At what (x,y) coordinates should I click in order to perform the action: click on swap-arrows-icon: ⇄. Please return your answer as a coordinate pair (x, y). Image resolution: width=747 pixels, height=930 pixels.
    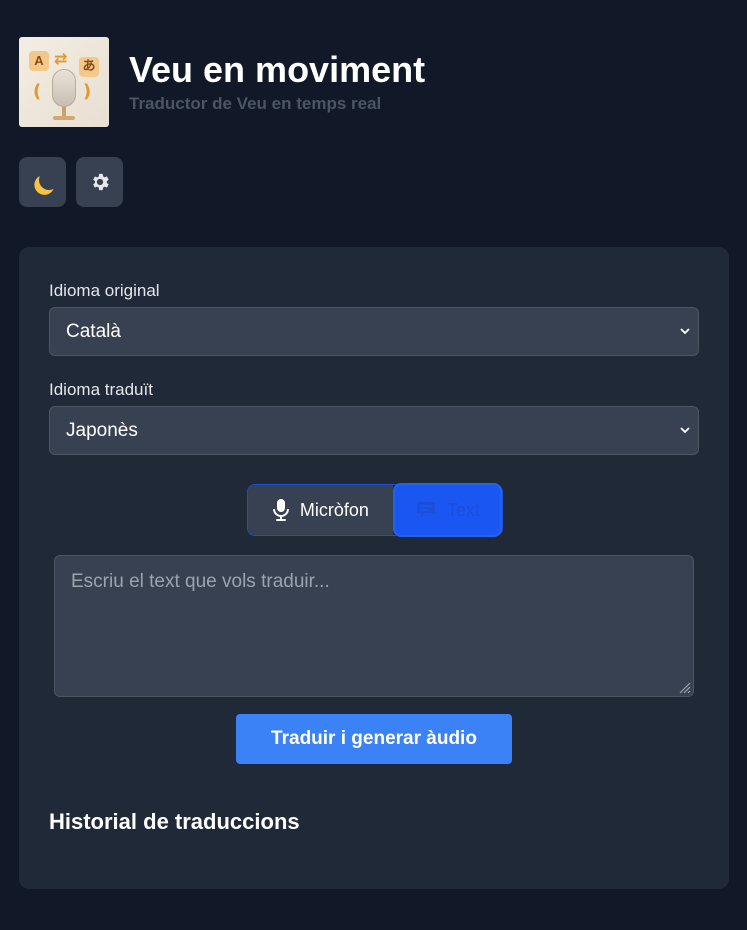
    Looking at the image, I should click on (61, 58).